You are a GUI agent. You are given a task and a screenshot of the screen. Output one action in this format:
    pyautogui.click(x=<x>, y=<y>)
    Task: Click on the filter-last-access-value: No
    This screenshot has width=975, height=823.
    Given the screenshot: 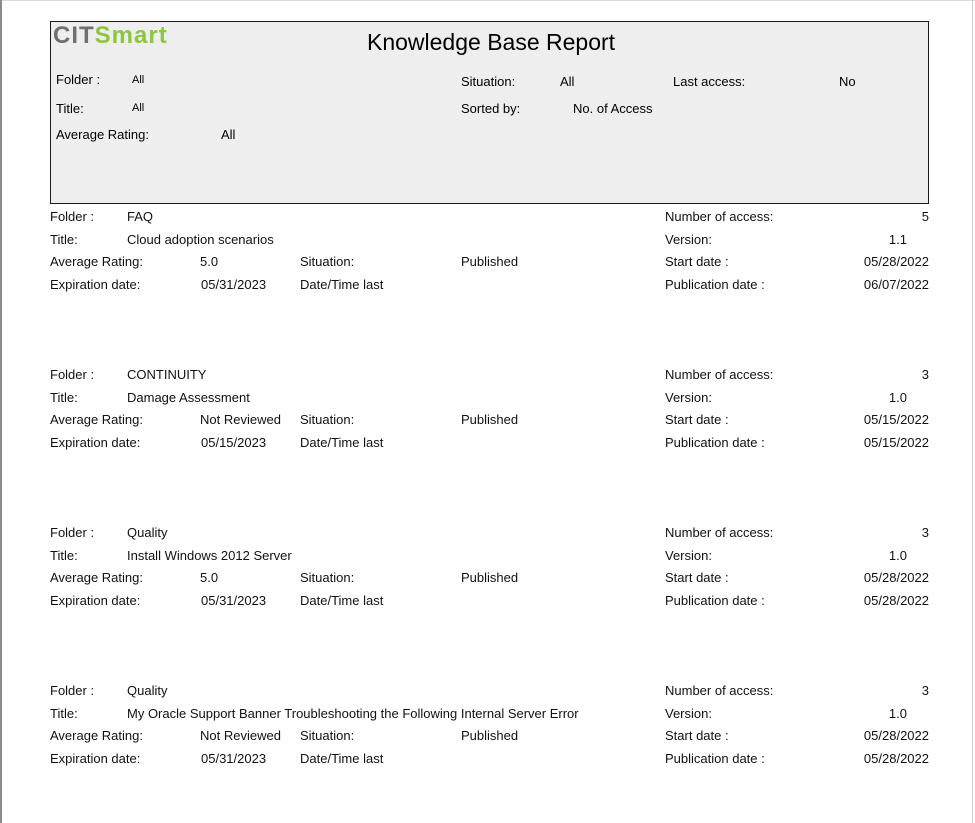 What is the action you would take?
    pyautogui.click(x=847, y=81)
    